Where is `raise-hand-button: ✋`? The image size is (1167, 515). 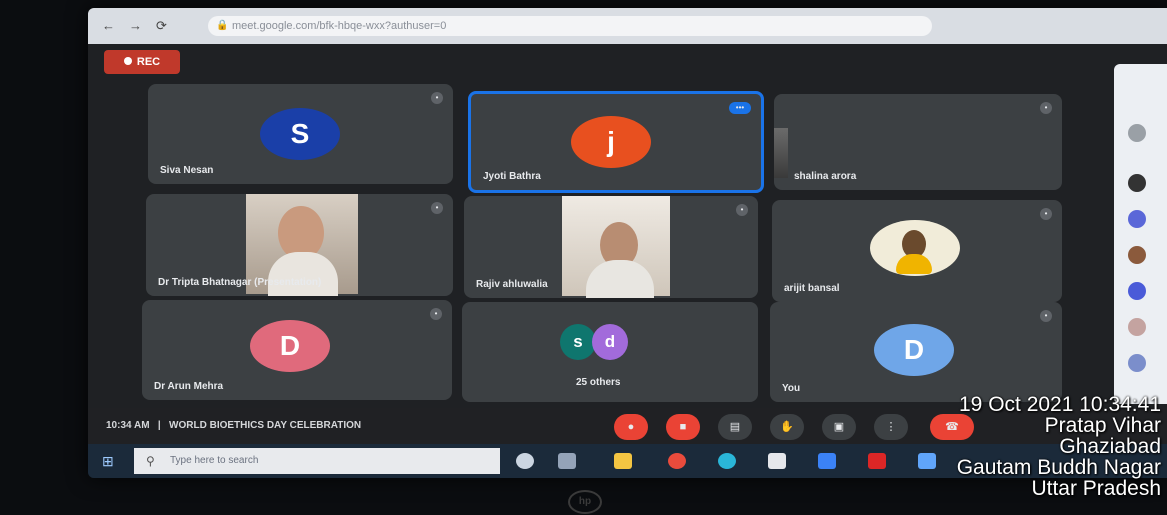
raise-hand-button: ✋ is located at coordinates (787, 427).